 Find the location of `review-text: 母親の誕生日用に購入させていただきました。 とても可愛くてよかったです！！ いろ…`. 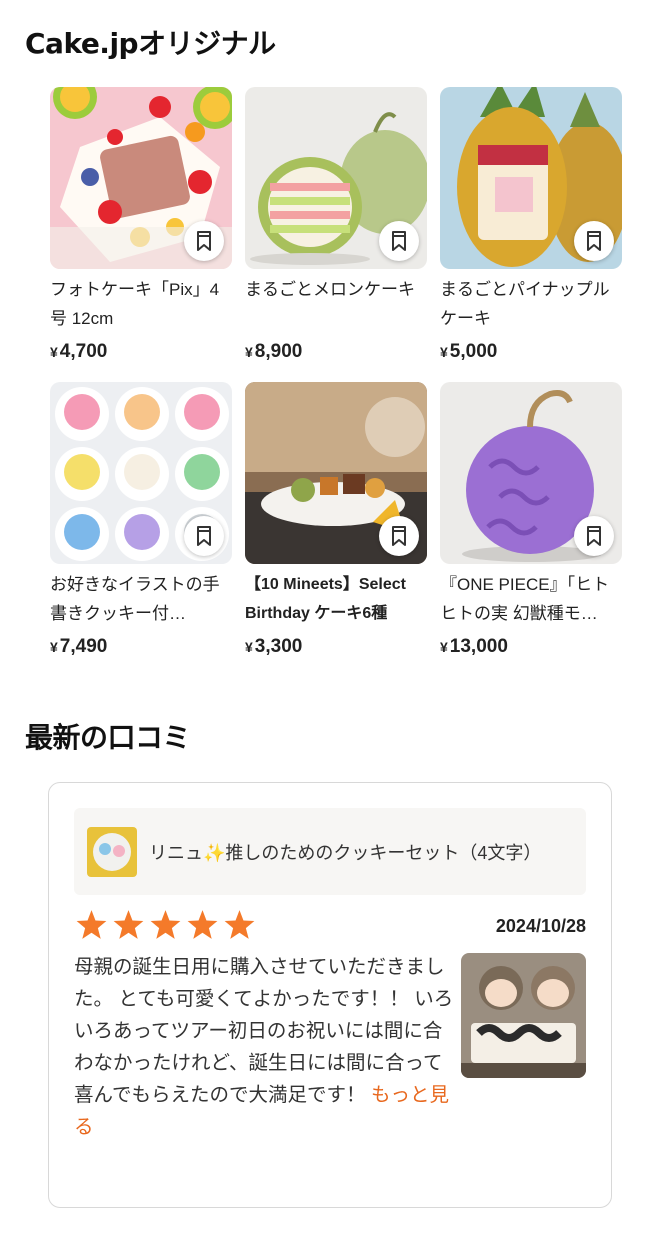

review-text: 母親の誕生日用に購入させていただきました。 とても可愛くてよかったです！！ いろ… is located at coordinates (264, 1047).